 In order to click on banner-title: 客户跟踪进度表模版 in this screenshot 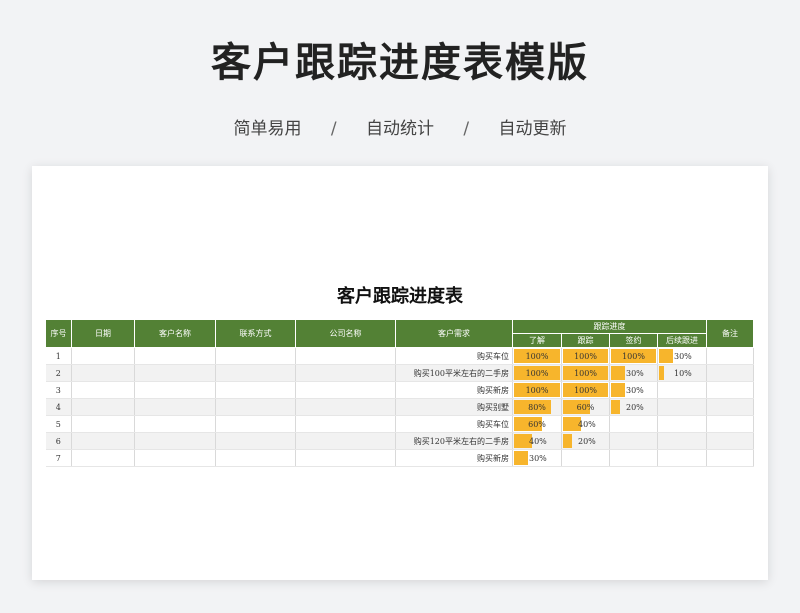, I will do `click(400, 63)`.